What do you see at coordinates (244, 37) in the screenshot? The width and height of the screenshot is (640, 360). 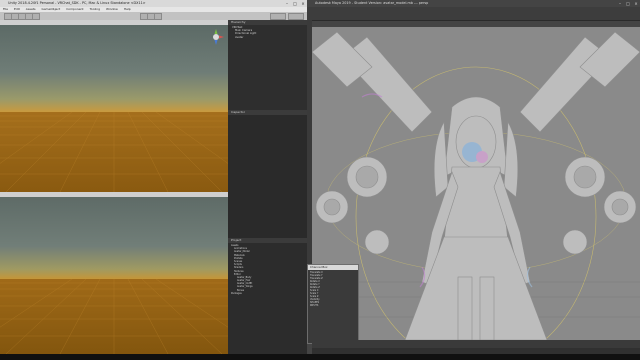 I see `list-item: Avatar` at bounding box center [244, 37].